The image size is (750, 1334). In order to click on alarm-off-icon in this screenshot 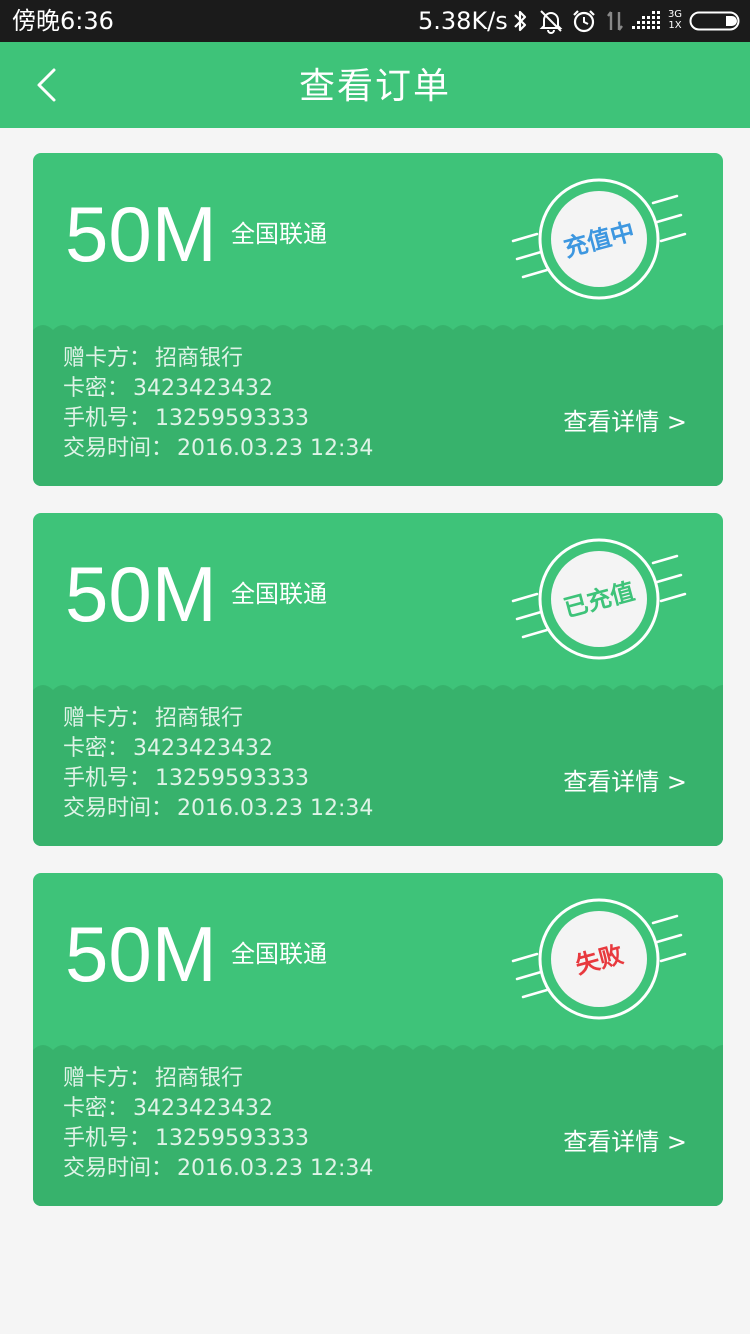, I will do `click(551, 22)`.